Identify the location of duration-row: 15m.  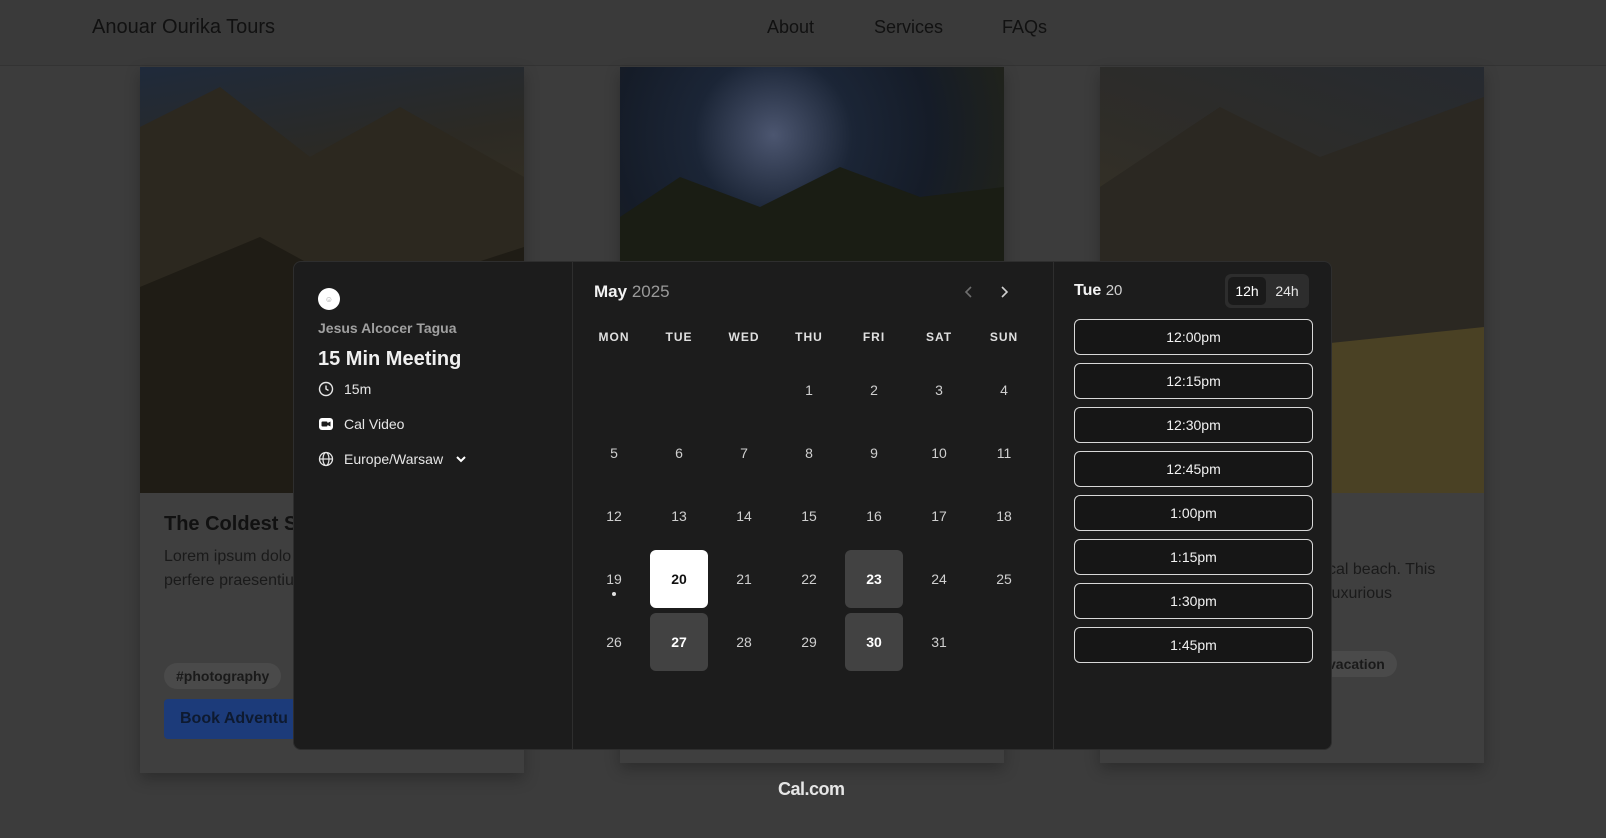
(344, 389).